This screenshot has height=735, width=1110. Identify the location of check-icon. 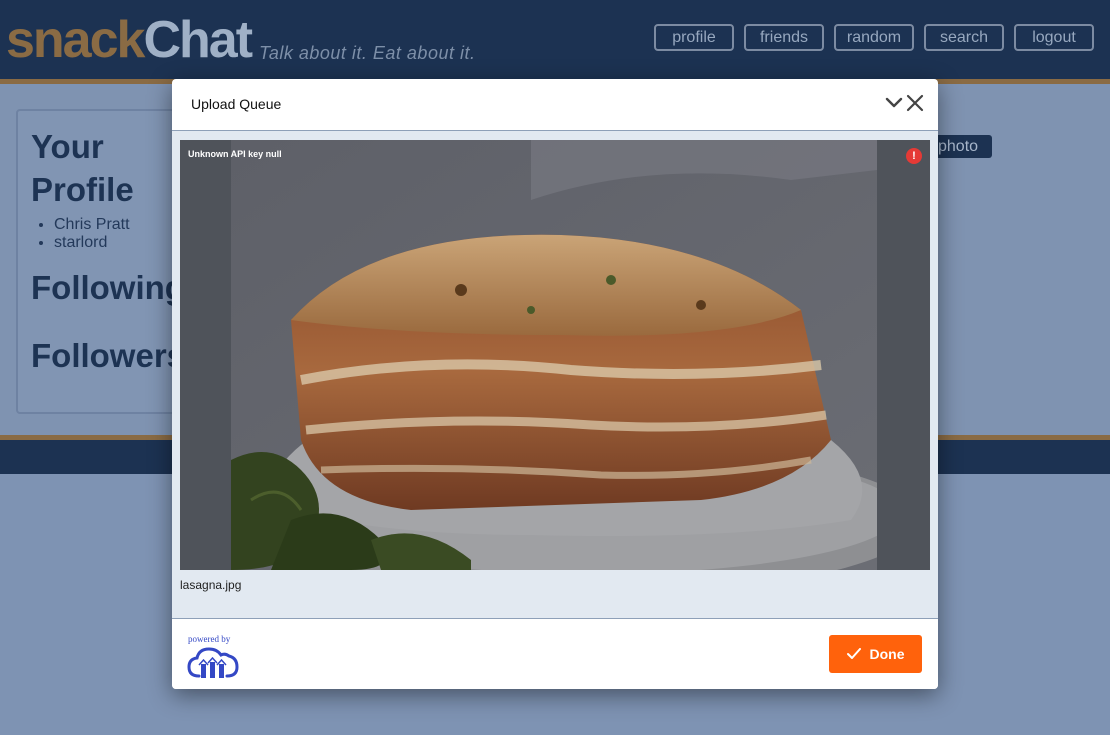
(853, 653).